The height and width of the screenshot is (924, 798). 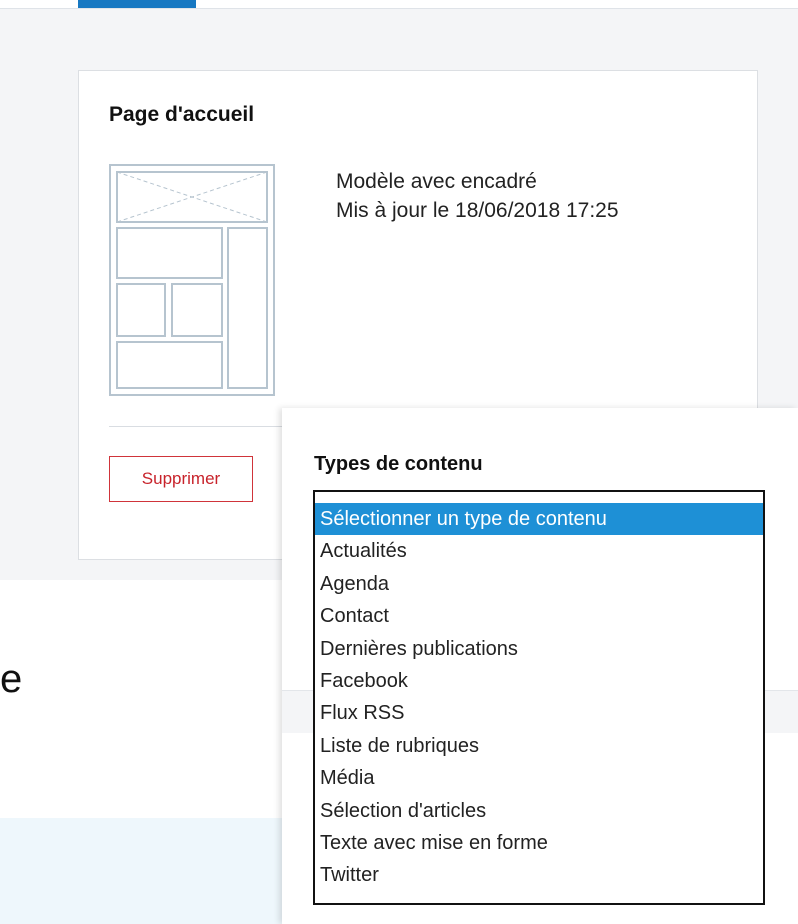 I want to click on content-type-option: Dernières publications, so click(x=539, y=649).